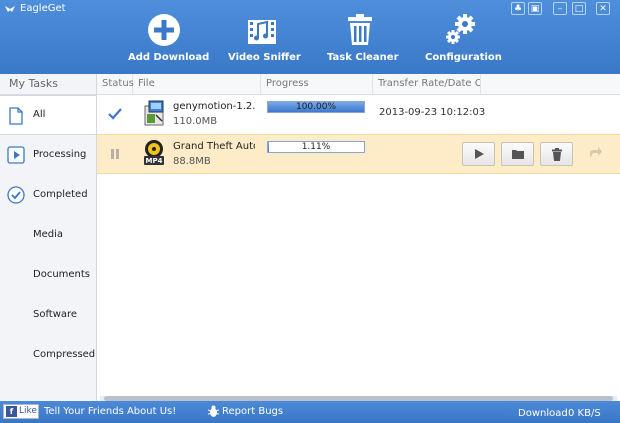 This screenshot has height=423, width=620. I want to click on sidebar-item-label: All, so click(39, 114).